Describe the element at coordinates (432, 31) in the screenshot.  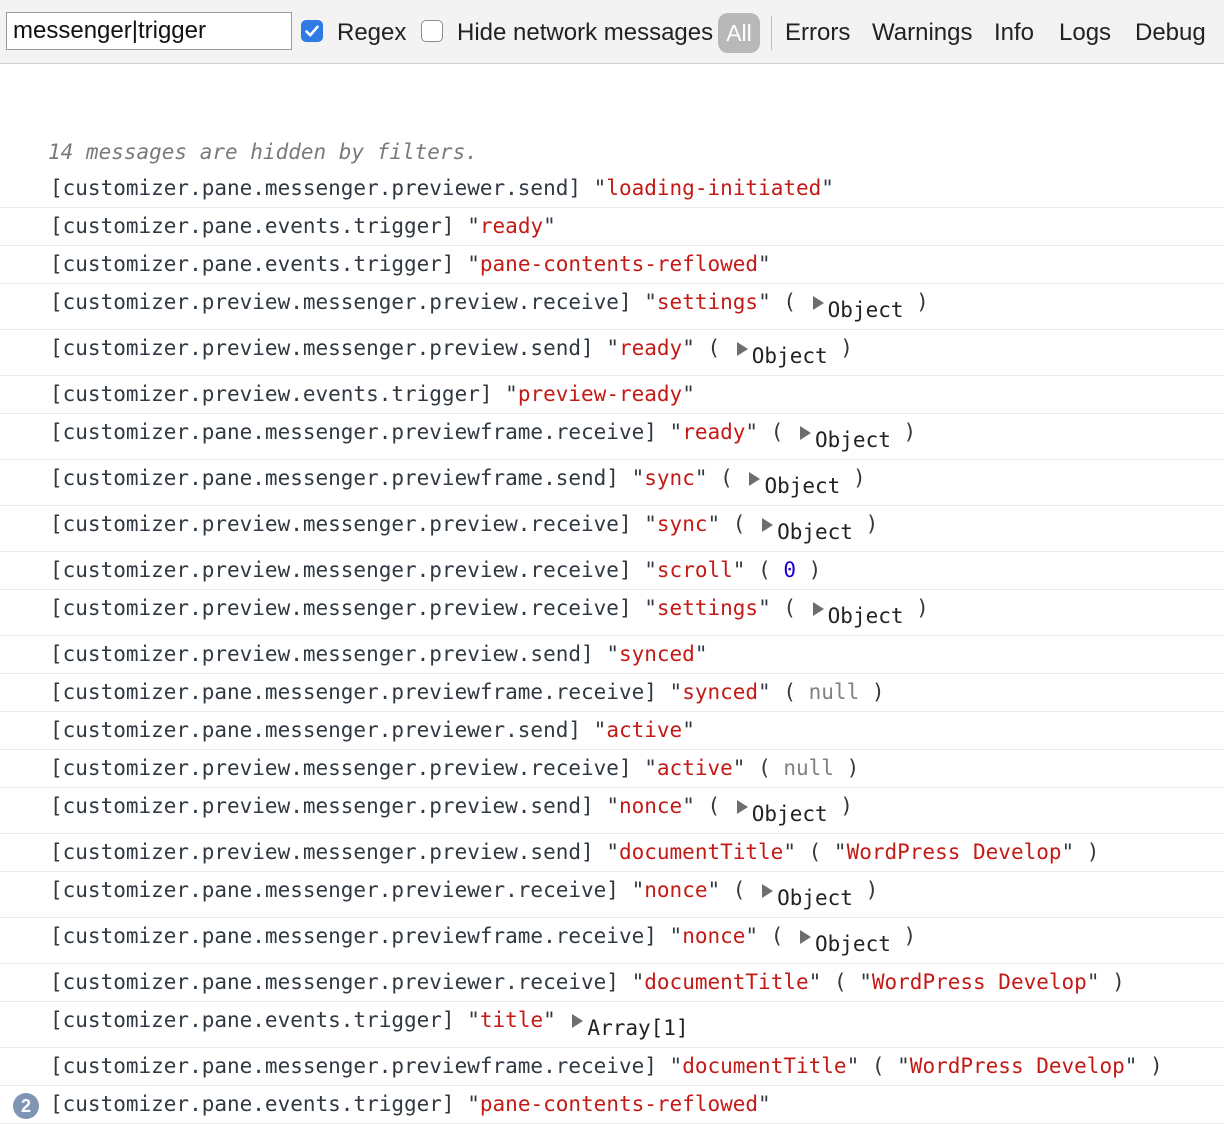
I see `hide-network-checkbox` at that location.